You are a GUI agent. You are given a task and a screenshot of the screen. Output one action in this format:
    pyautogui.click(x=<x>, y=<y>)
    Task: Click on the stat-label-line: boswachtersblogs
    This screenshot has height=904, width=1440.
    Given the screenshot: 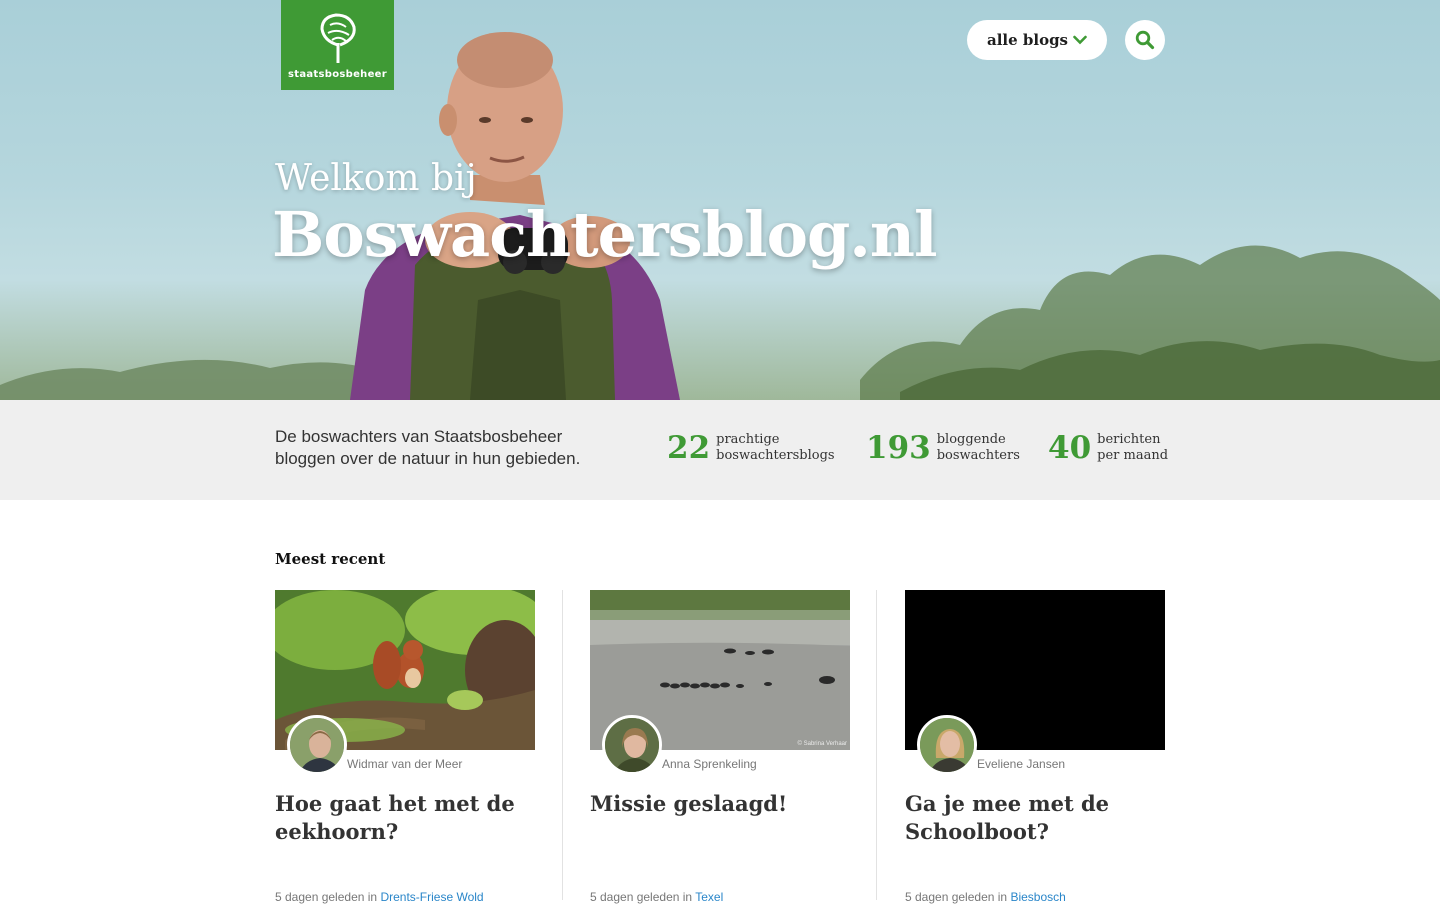 What is the action you would take?
    pyautogui.click(x=775, y=455)
    